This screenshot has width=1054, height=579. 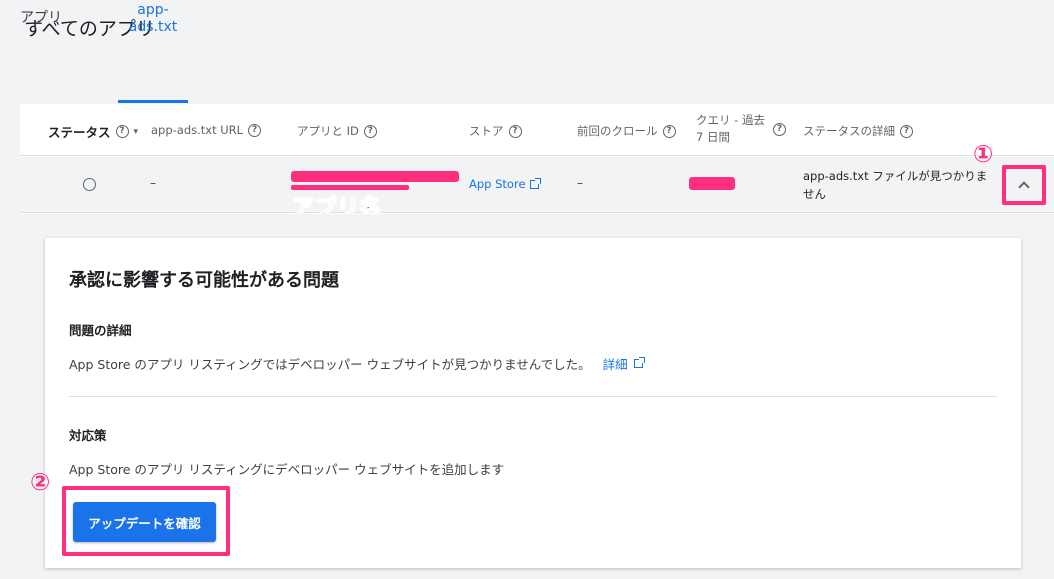 What do you see at coordinates (153, 183) in the screenshot?
I see `url-cell: –` at bounding box center [153, 183].